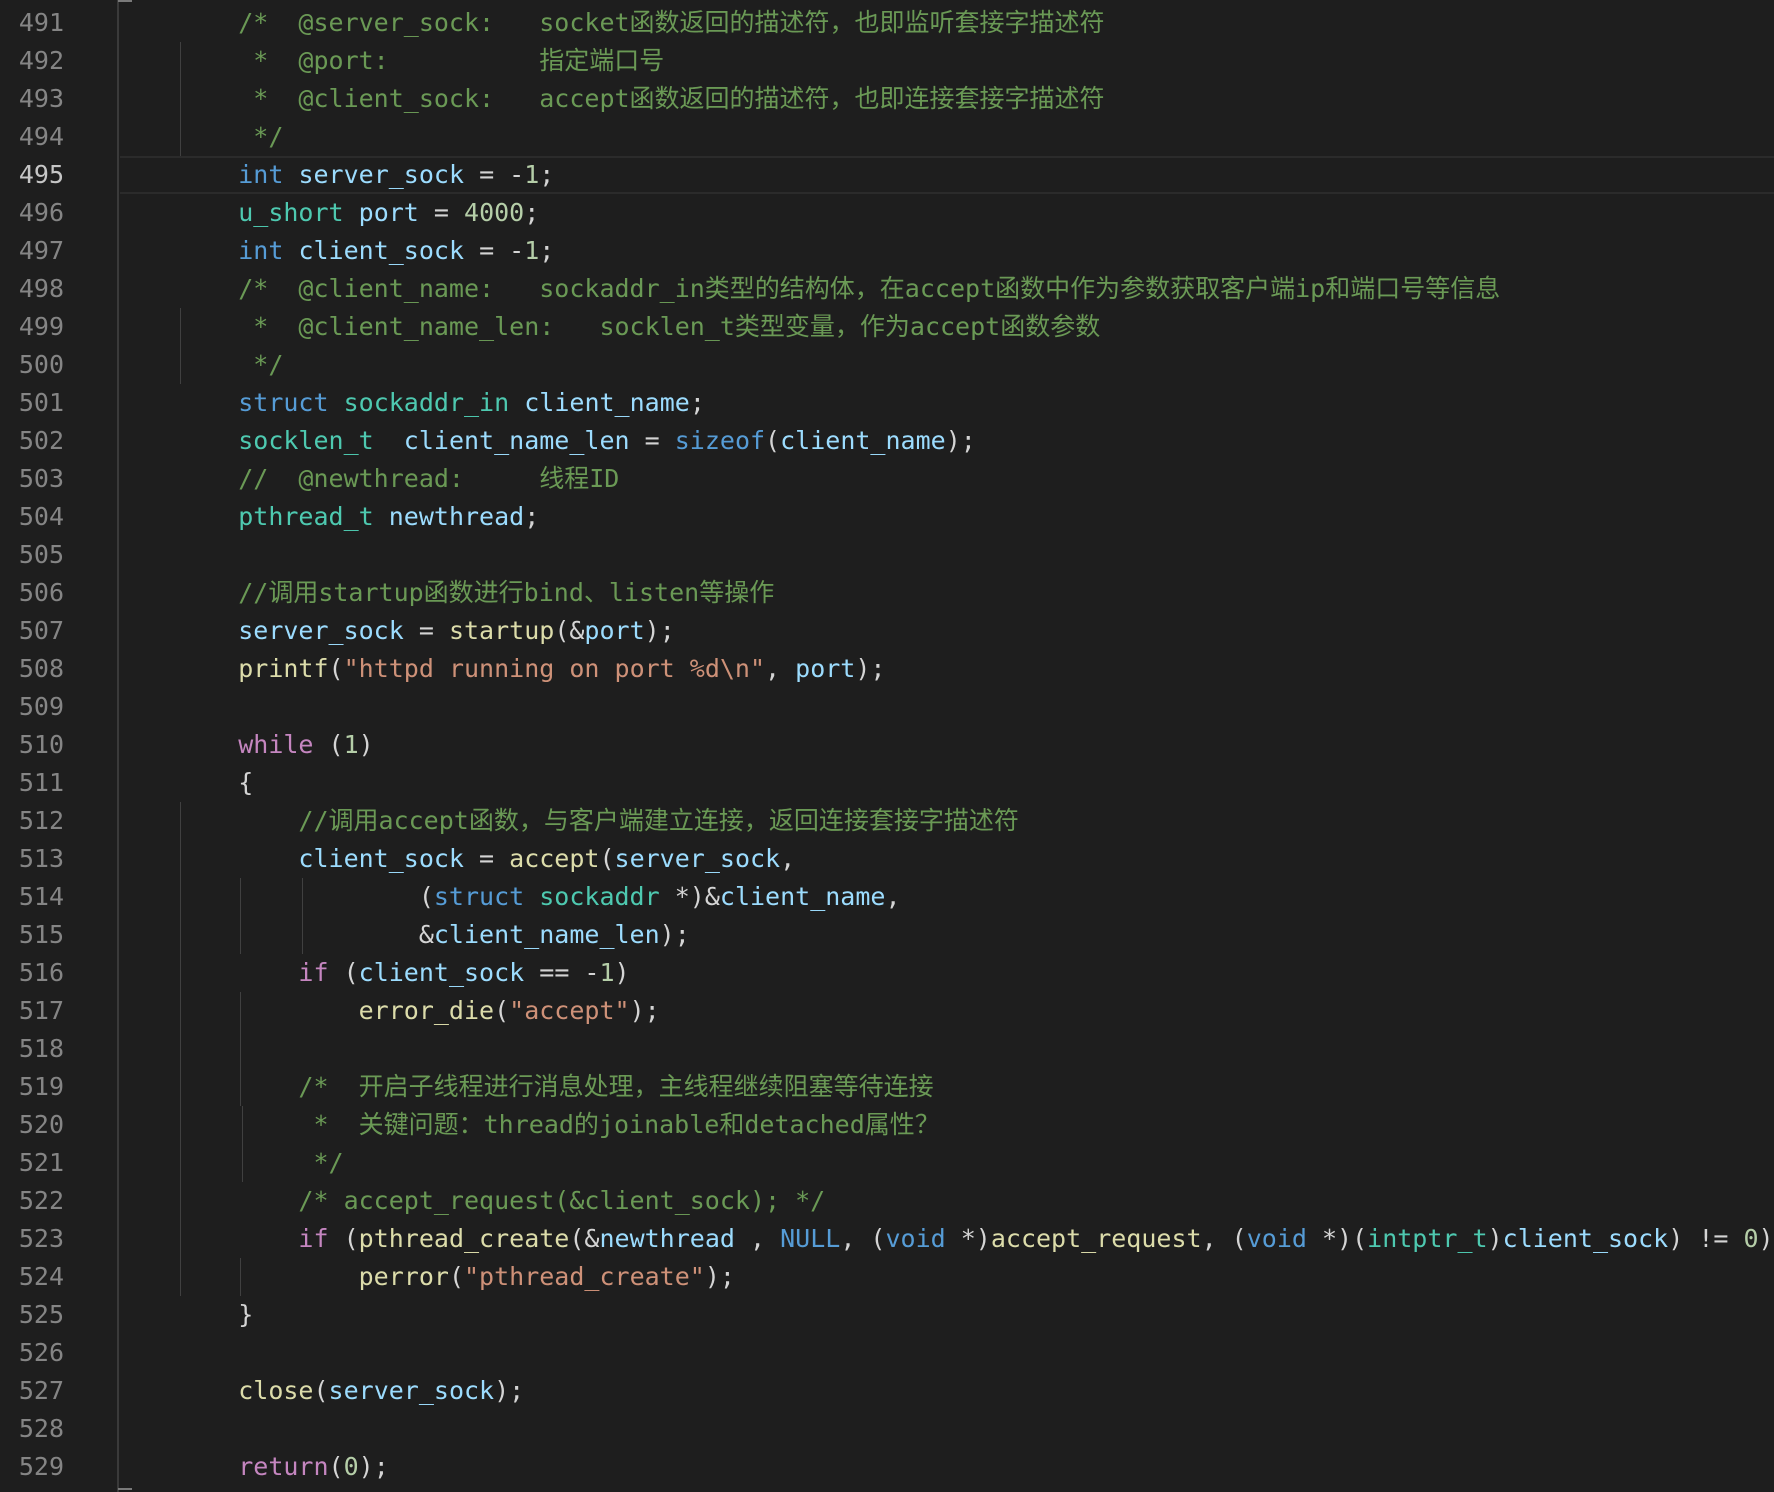 The width and height of the screenshot is (1774, 1492). What do you see at coordinates (41, 288) in the screenshot?
I see `line-number: 498` at bounding box center [41, 288].